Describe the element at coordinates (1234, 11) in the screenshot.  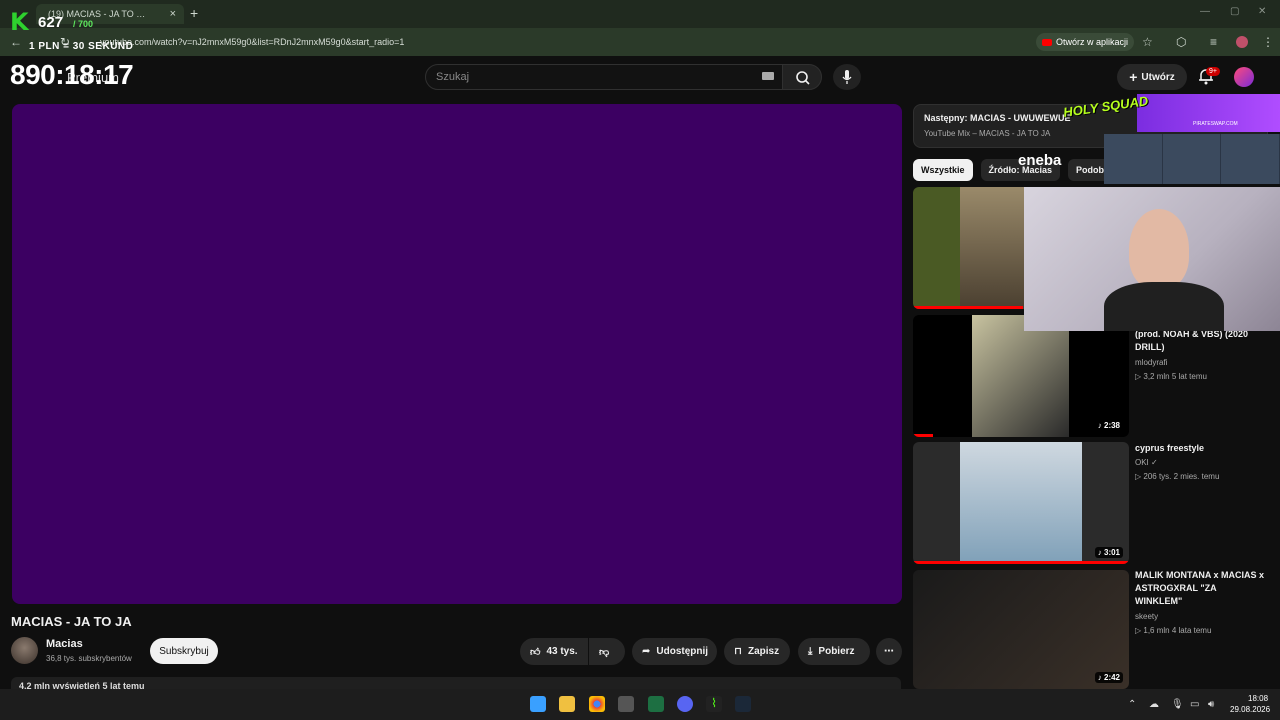
I see `maximize-icon: ▢` at that location.